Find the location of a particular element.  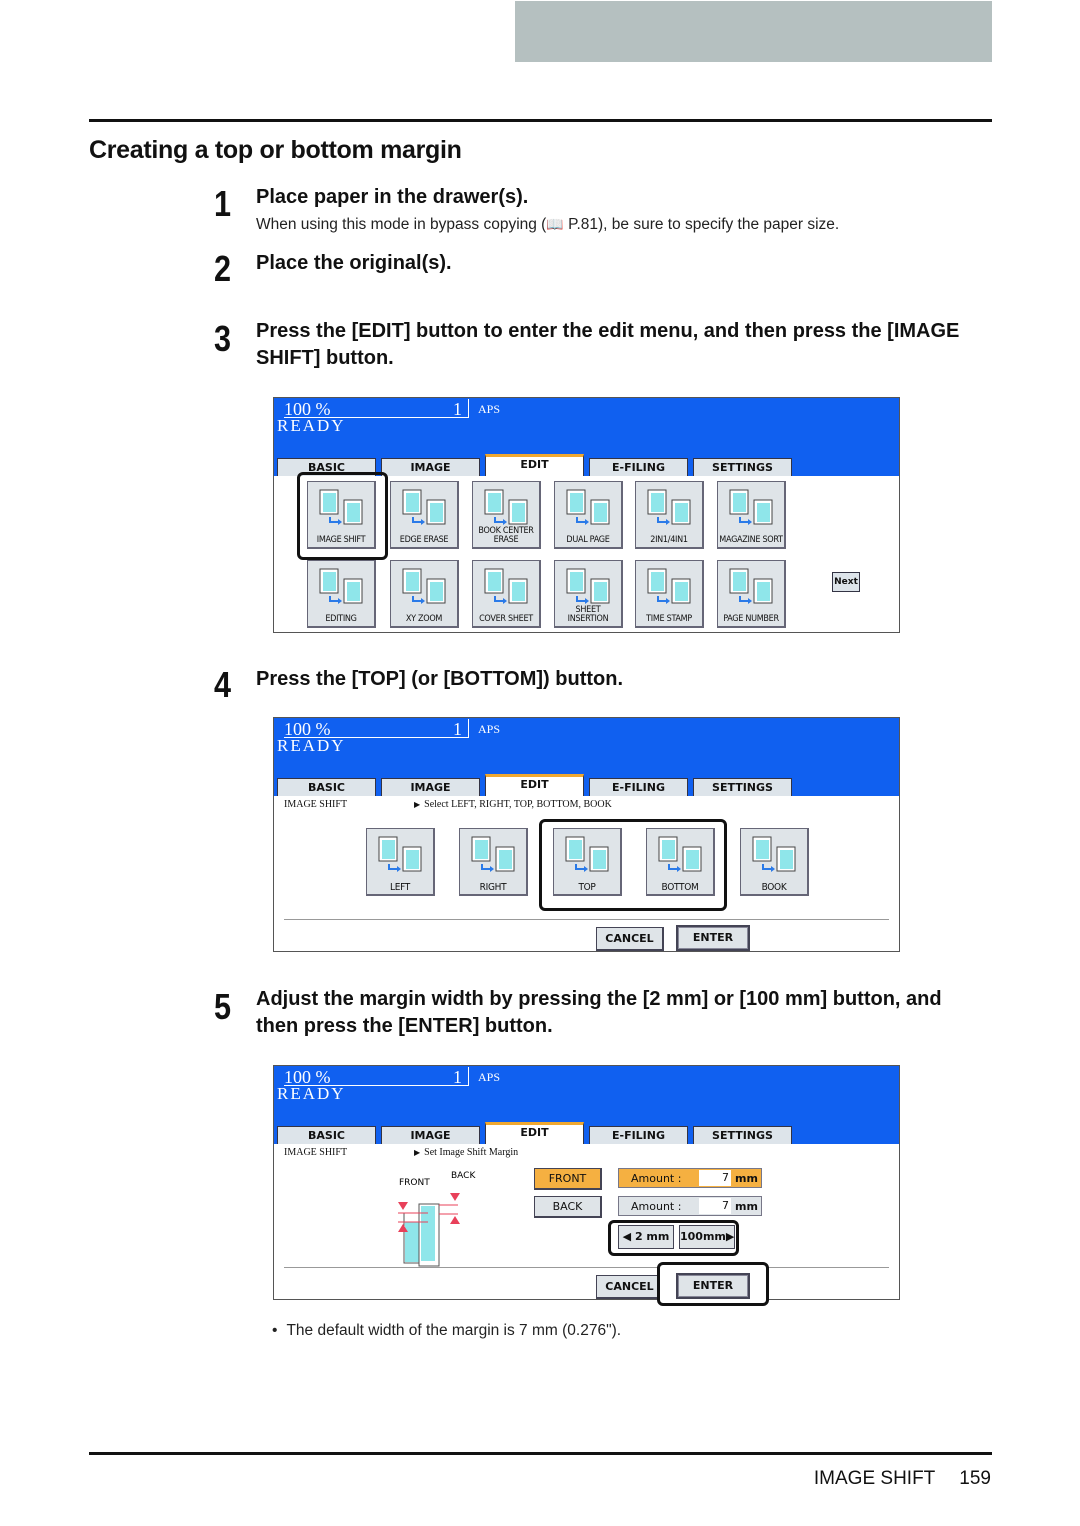

book-reference-icon: 📖 is located at coordinates (555, 224).